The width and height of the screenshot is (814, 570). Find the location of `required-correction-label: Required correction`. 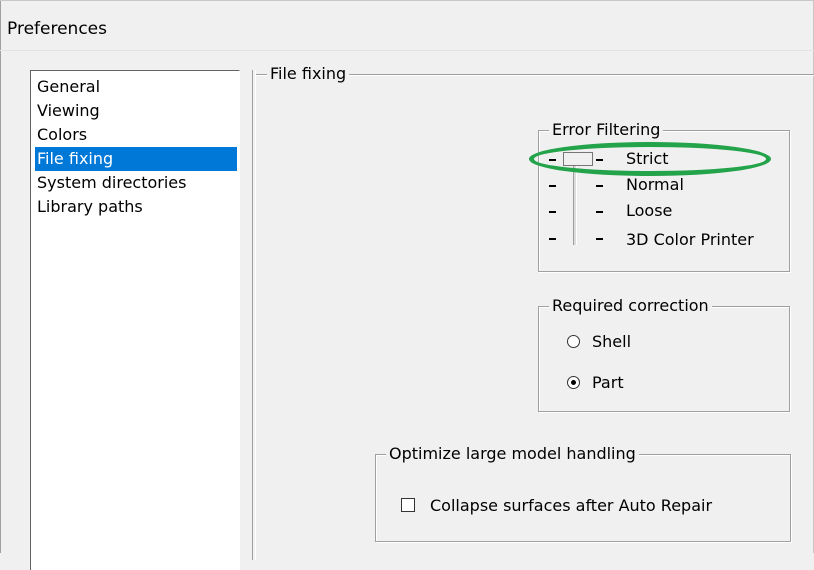

required-correction-label: Required correction is located at coordinates (630, 306).